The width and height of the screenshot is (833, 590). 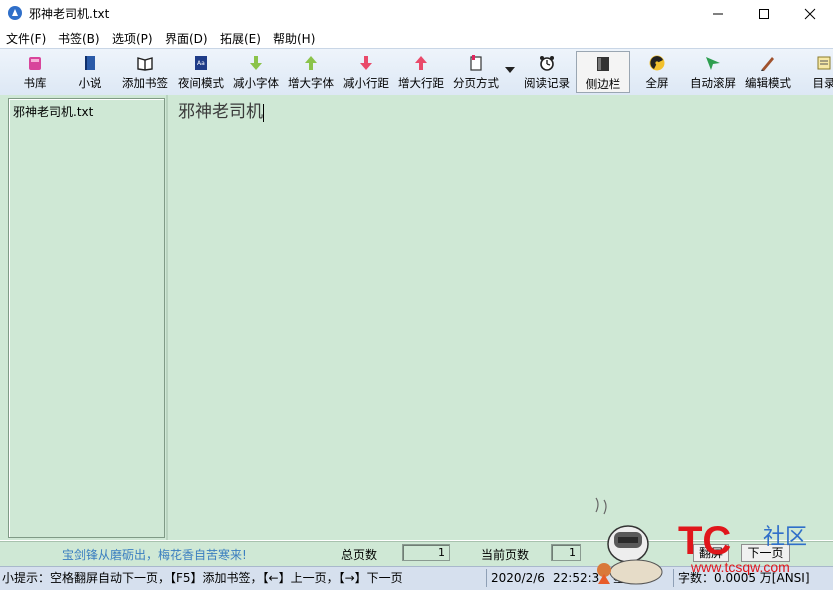 I want to click on maximize-icon, so click(x=764, y=13).